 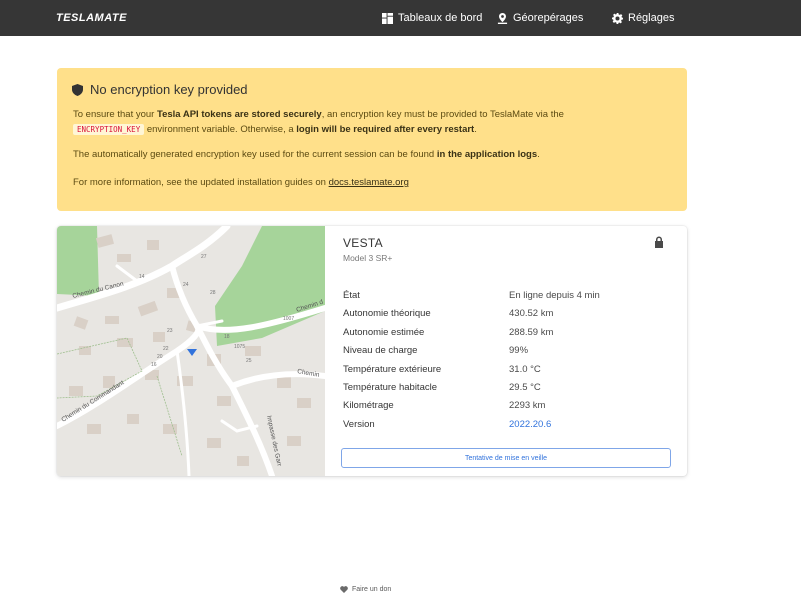 I want to click on status-row: Version 2022.20.6, so click(x=447, y=424).